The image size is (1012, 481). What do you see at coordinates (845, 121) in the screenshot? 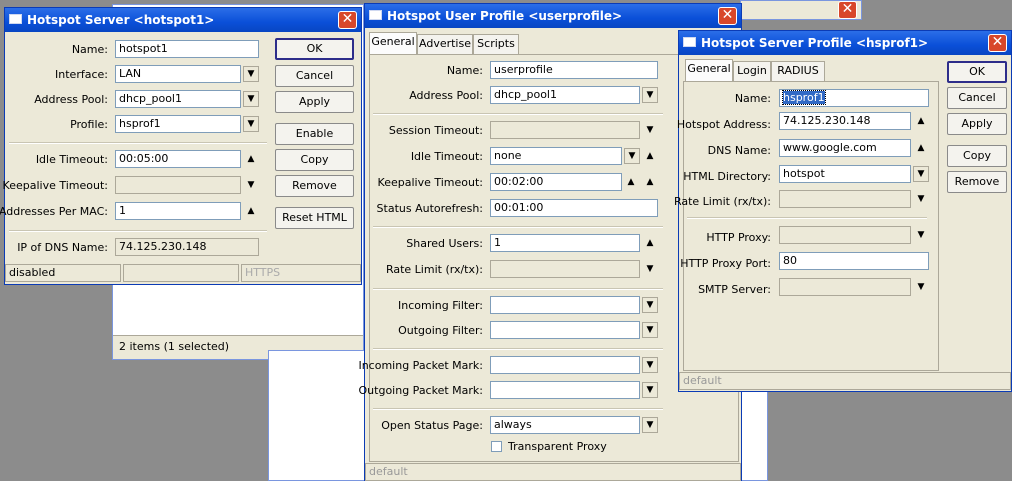
I see `hotspot-address-input: 74.125.230.148` at bounding box center [845, 121].